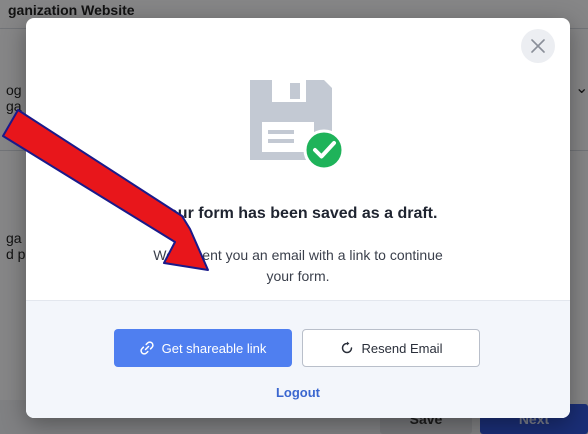 The width and height of the screenshot is (588, 434). Describe the element at coordinates (581, 88) in the screenshot. I see `chevron-down-icon: ⌄` at that location.